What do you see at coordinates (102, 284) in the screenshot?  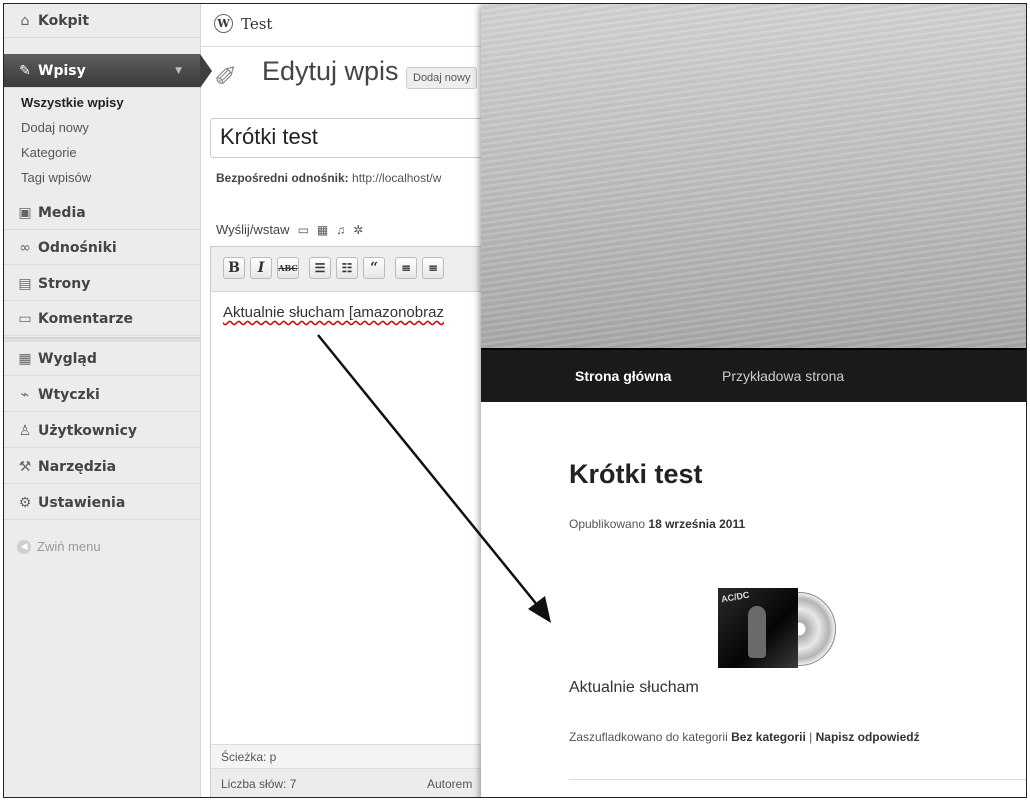 I see `menu-pages: ▤ Strony` at bounding box center [102, 284].